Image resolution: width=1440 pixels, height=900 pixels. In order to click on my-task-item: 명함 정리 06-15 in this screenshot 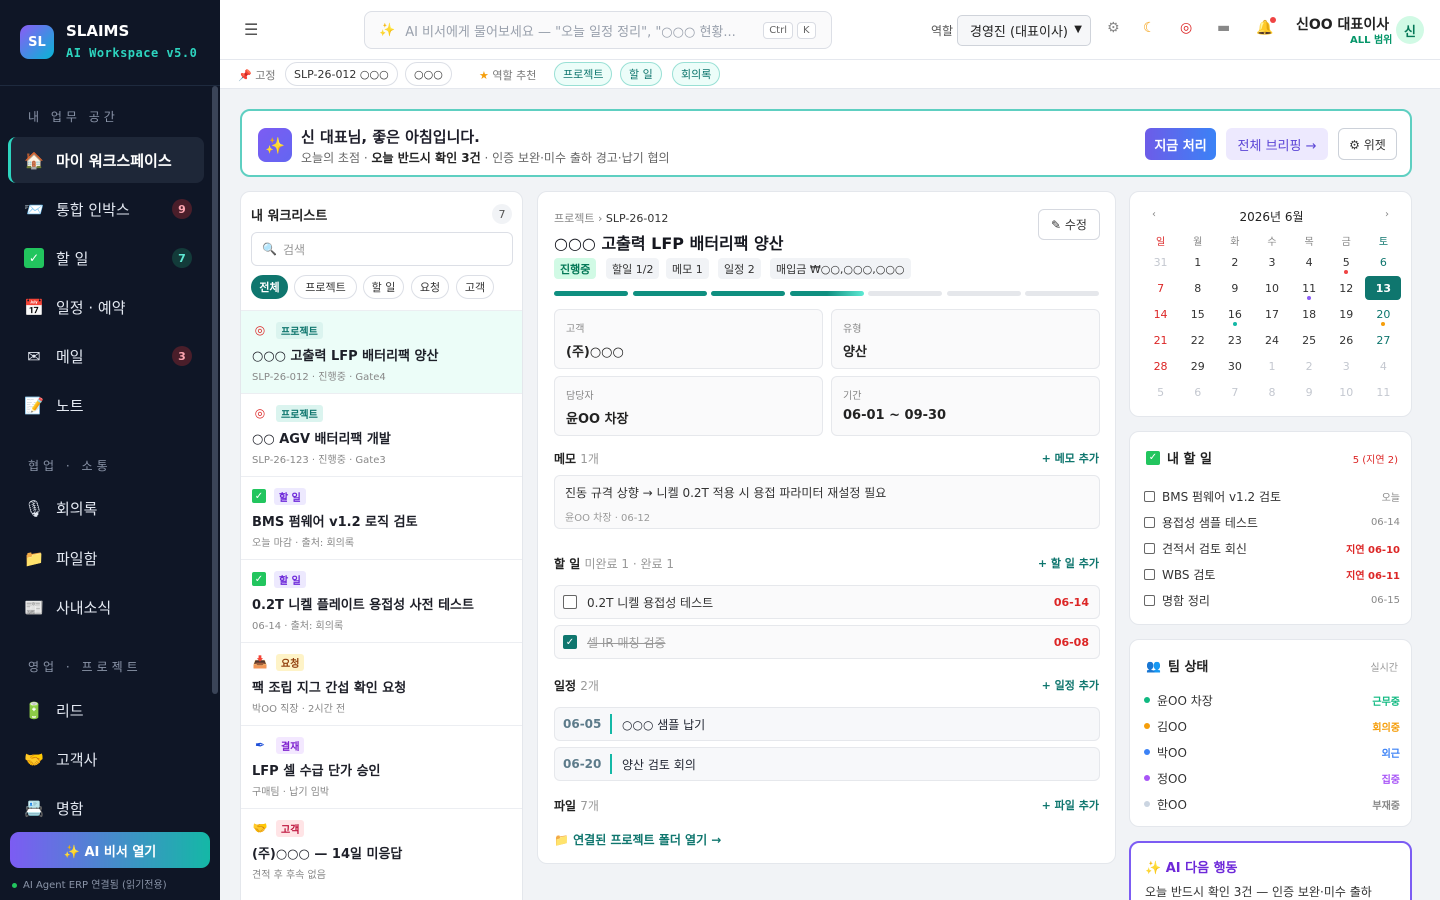, I will do `click(1272, 600)`.